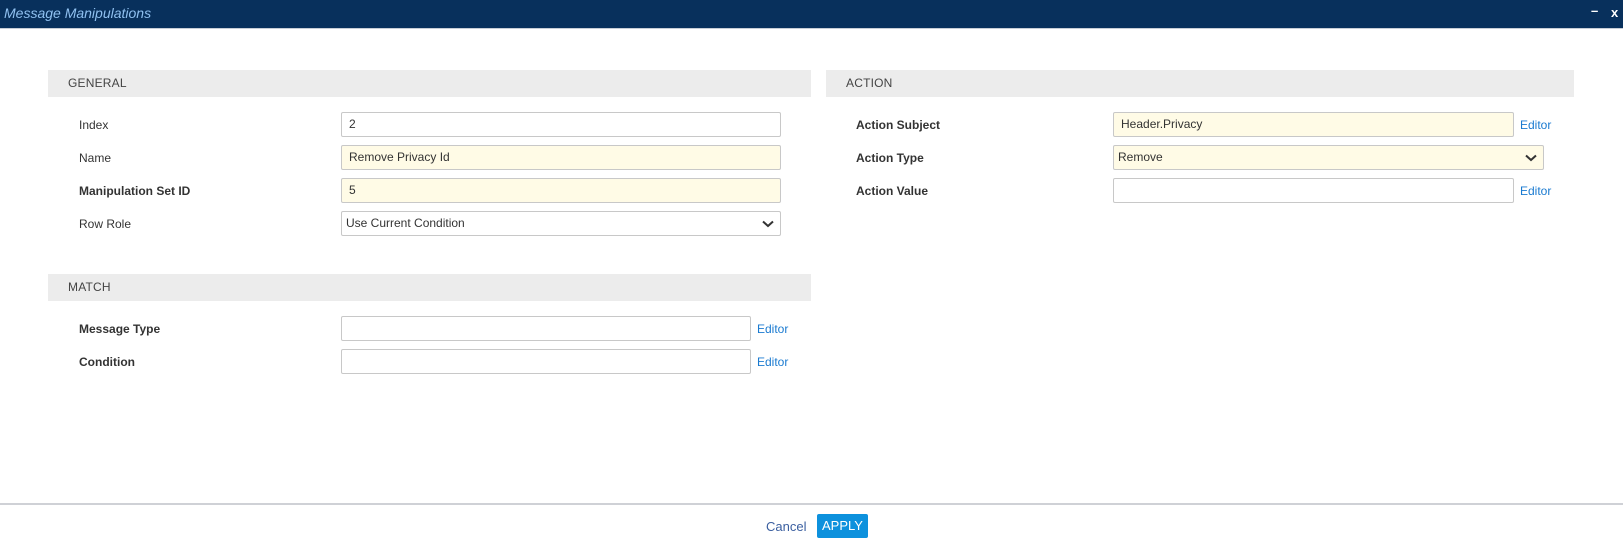 The width and height of the screenshot is (1623, 538). What do you see at coordinates (429, 83) in the screenshot?
I see `general-section-header: GENERAL` at bounding box center [429, 83].